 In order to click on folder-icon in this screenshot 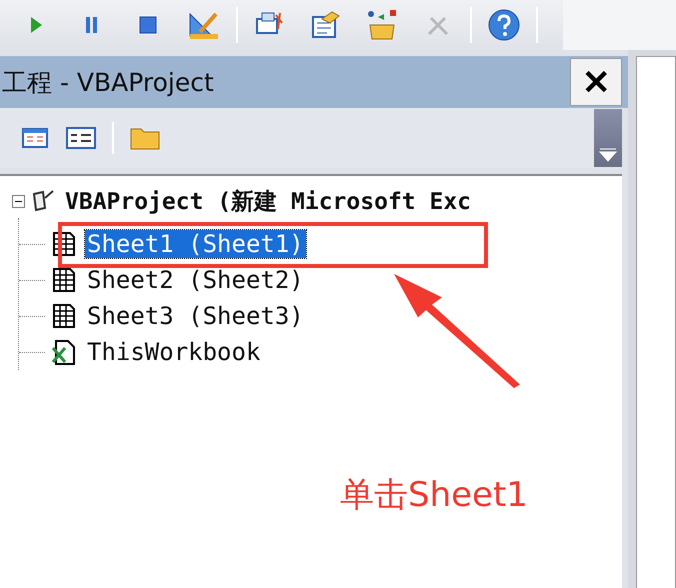, I will do `click(145, 138)`.